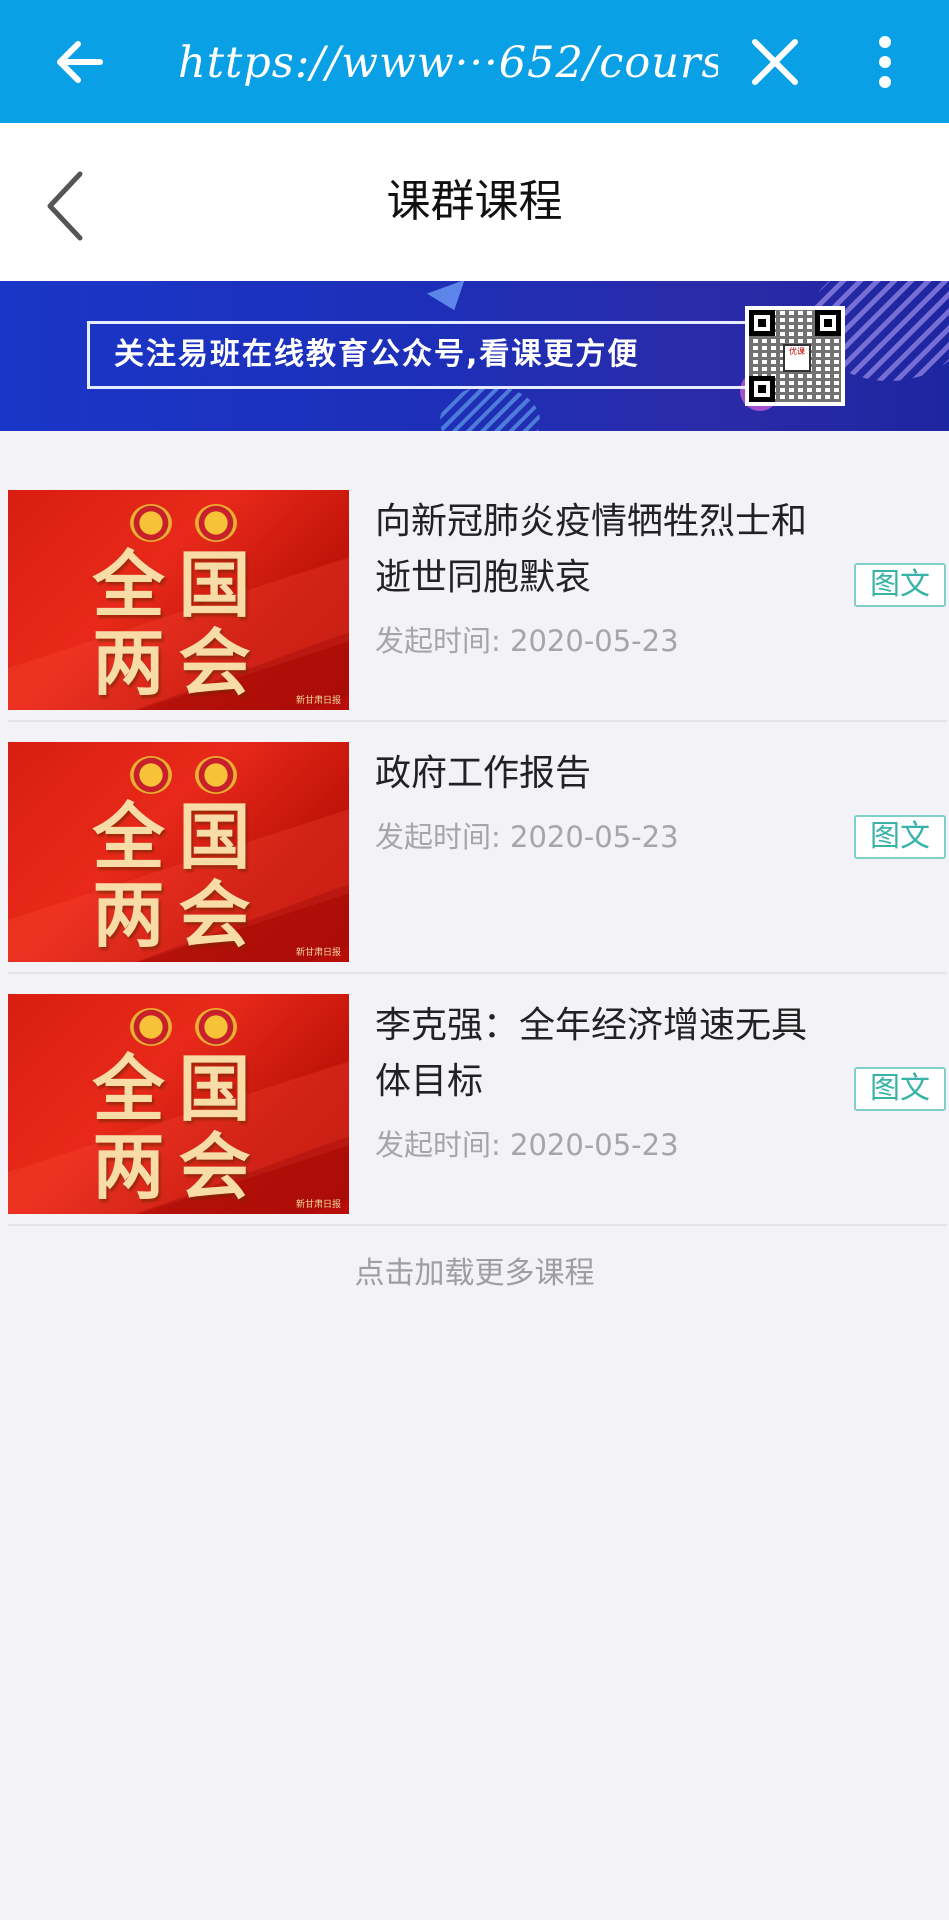  Describe the element at coordinates (422, 355) in the screenshot. I see `banner-text: 关注易班在线教育公众号,看课更方便` at that location.